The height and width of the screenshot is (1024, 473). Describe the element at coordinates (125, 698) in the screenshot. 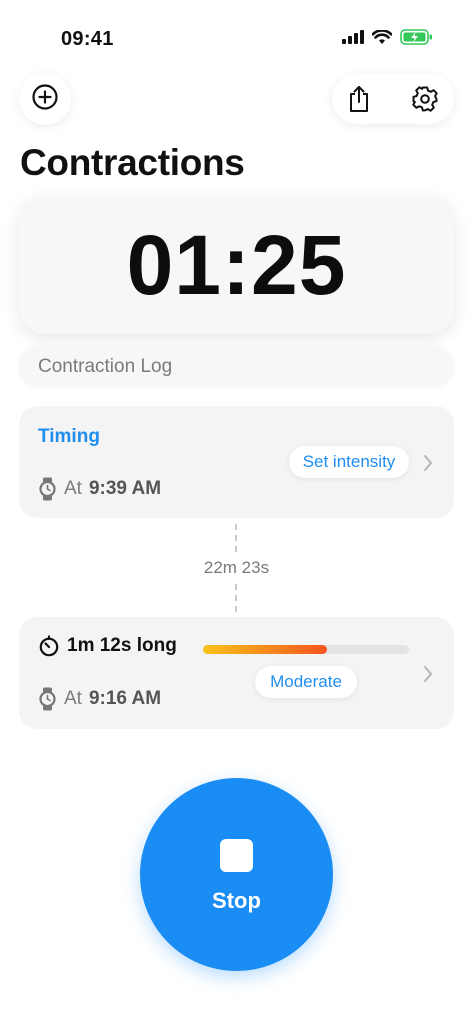

I see `entry-time: 9:16 AM` at that location.